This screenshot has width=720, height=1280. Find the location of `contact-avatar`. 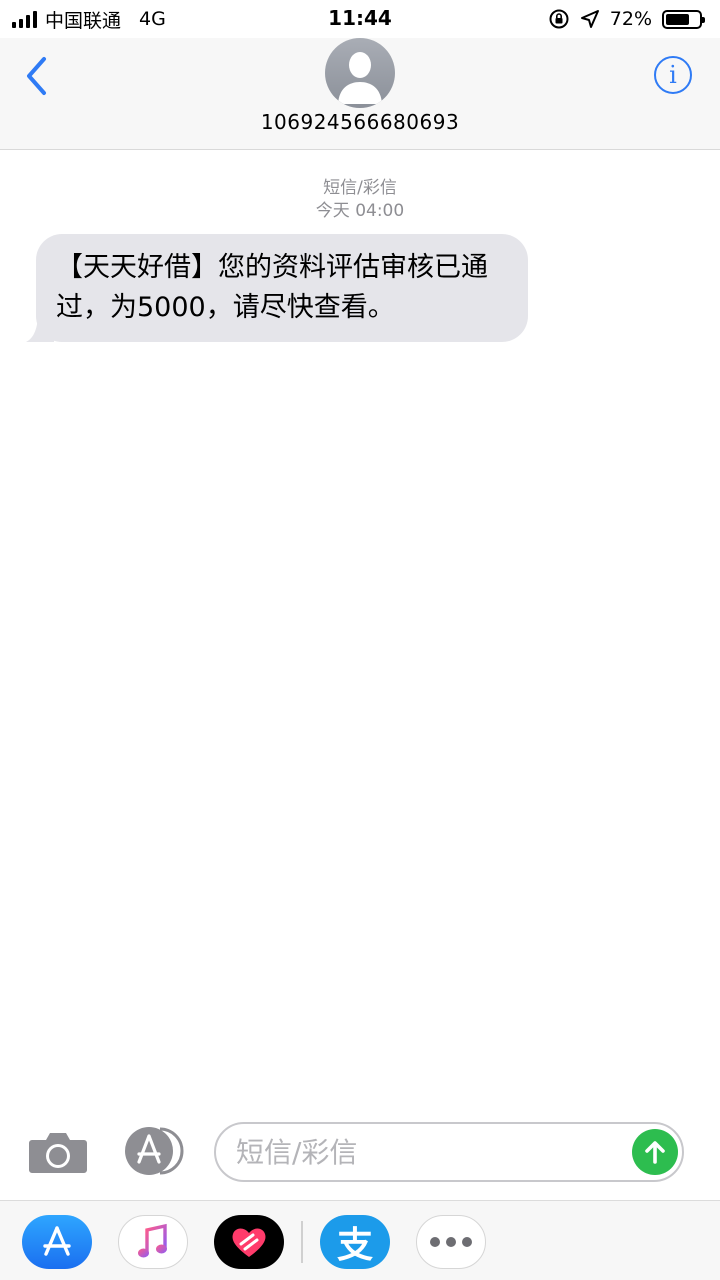

contact-avatar is located at coordinates (360, 73).